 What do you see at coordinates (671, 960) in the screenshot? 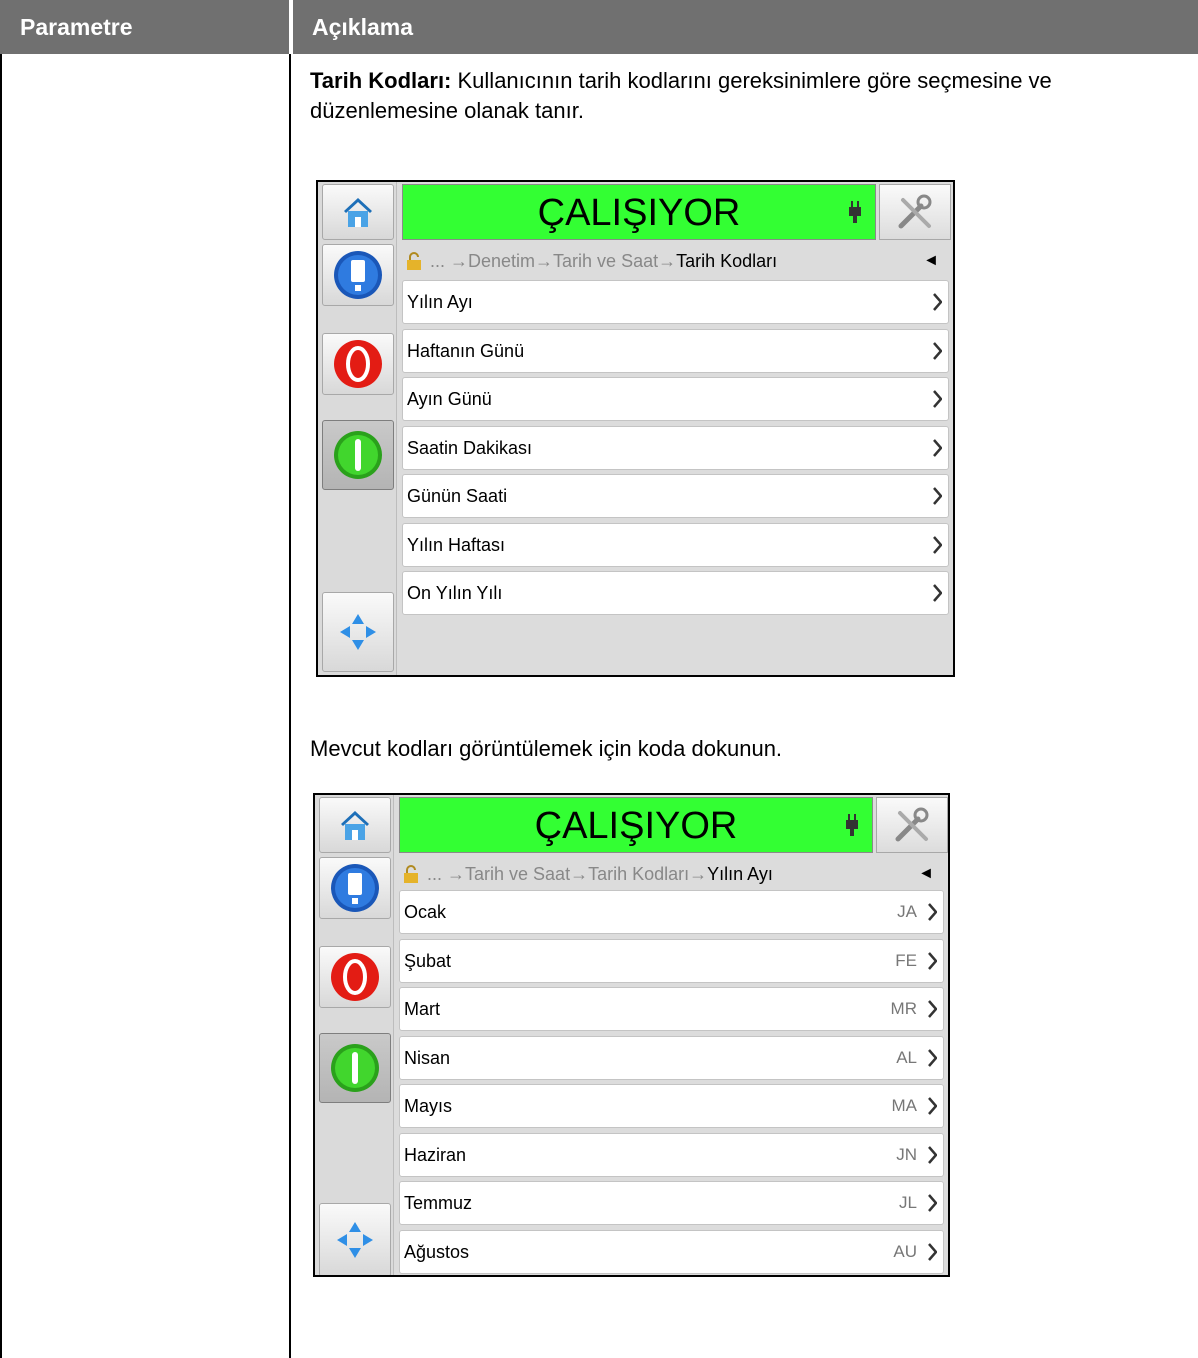
I see `list-item: Şubat FE` at bounding box center [671, 960].